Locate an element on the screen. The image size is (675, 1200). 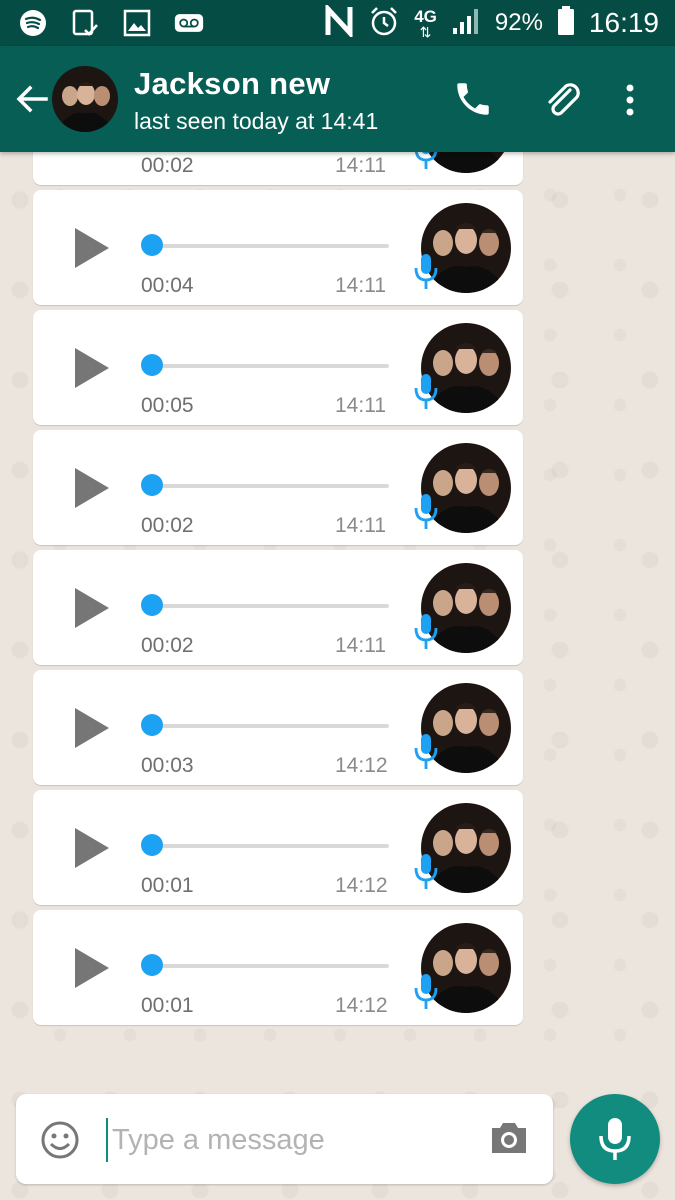
voice-message: 00:03 14:12 is located at coordinates (278, 727).